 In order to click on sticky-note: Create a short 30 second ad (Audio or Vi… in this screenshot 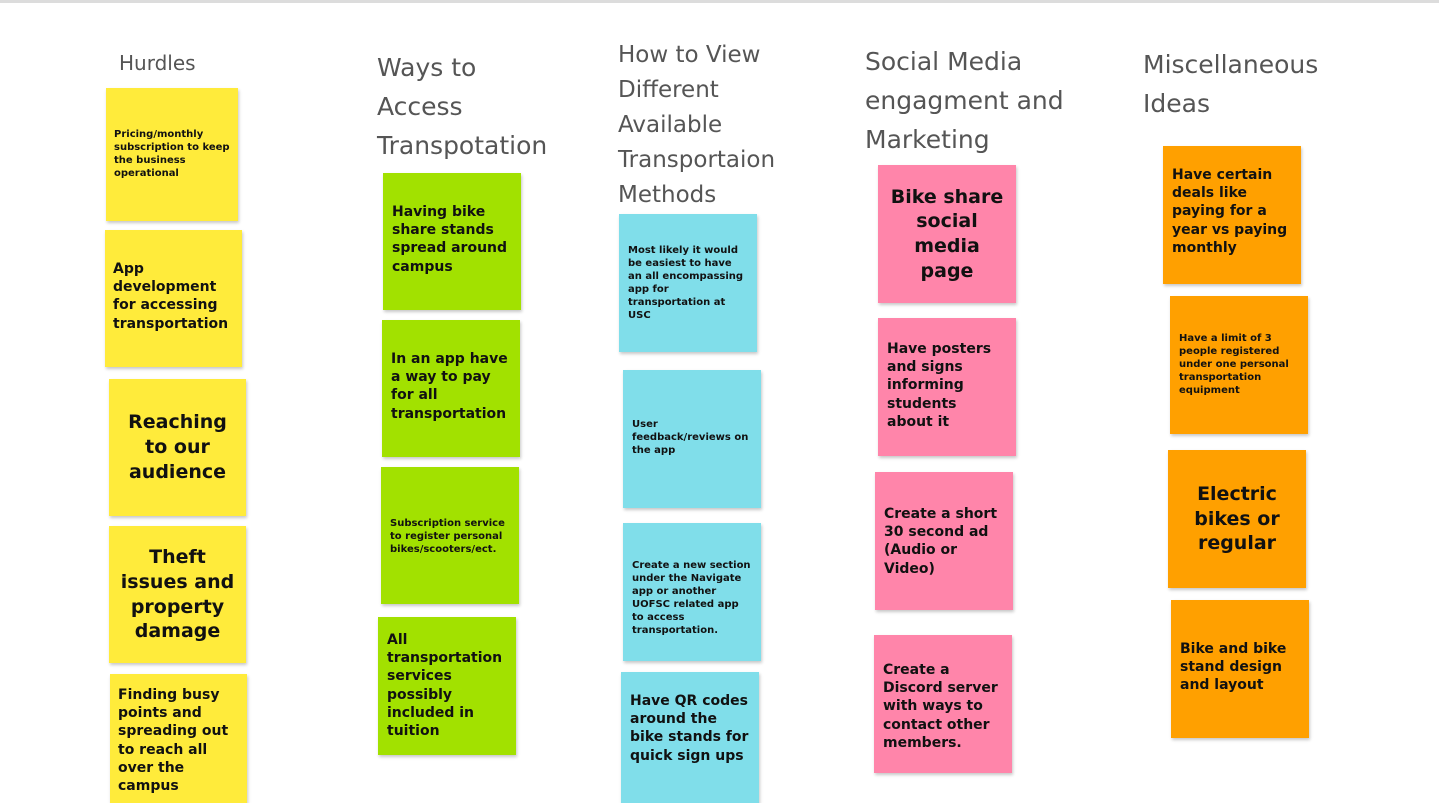, I will do `click(944, 541)`.